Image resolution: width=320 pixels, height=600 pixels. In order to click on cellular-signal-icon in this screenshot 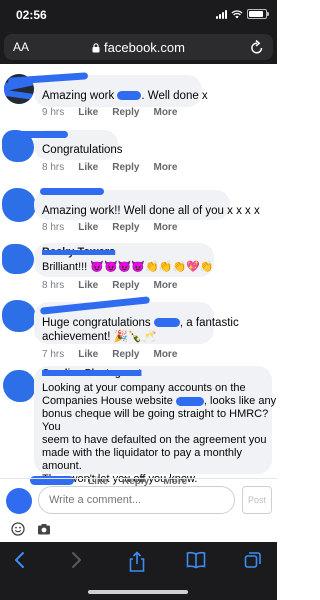, I will do `click(221, 14)`.